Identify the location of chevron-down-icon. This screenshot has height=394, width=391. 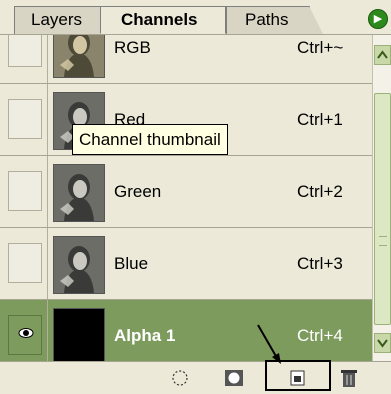
(382, 343).